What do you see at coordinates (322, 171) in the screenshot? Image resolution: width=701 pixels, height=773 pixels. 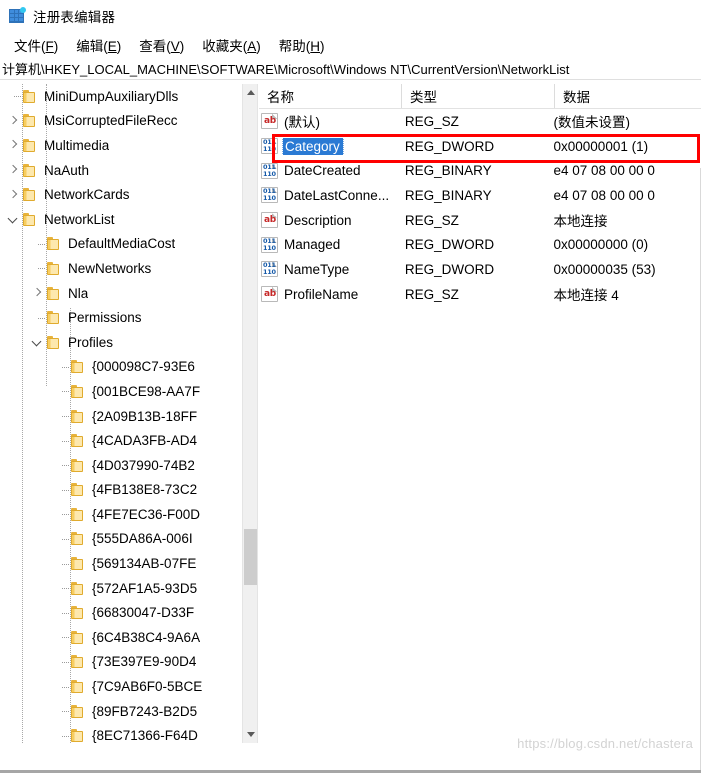 I see `value-name: DateCreated` at bounding box center [322, 171].